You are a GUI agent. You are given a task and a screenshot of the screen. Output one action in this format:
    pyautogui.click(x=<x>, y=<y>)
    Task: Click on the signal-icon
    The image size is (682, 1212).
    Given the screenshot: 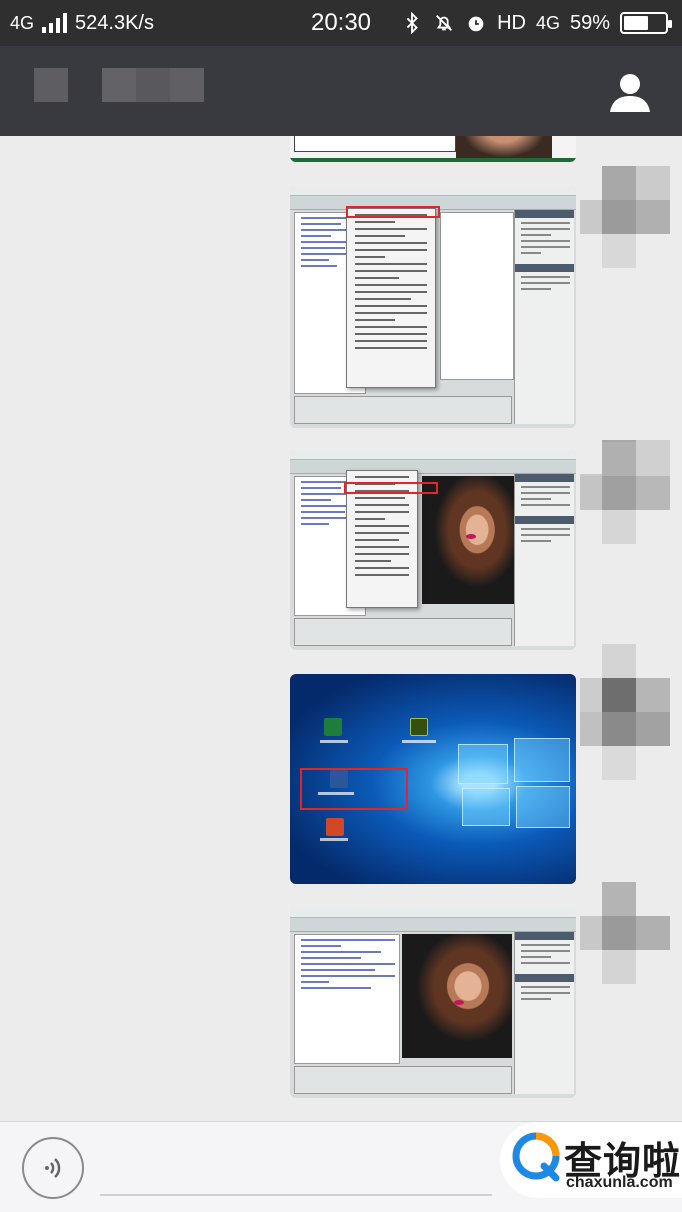 What is the action you would take?
    pyautogui.click(x=55, y=23)
    